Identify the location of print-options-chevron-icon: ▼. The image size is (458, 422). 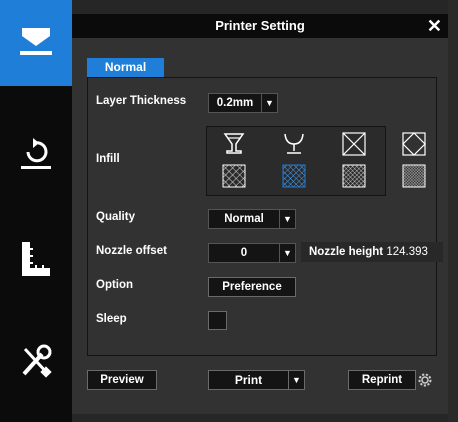
(296, 380).